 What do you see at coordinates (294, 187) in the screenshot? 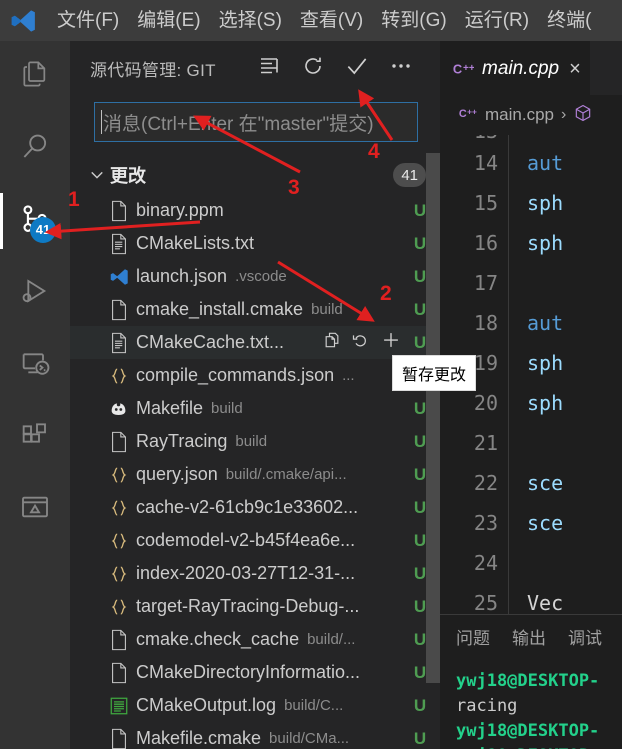
I see `annotation-number-3: 3` at bounding box center [294, 187].